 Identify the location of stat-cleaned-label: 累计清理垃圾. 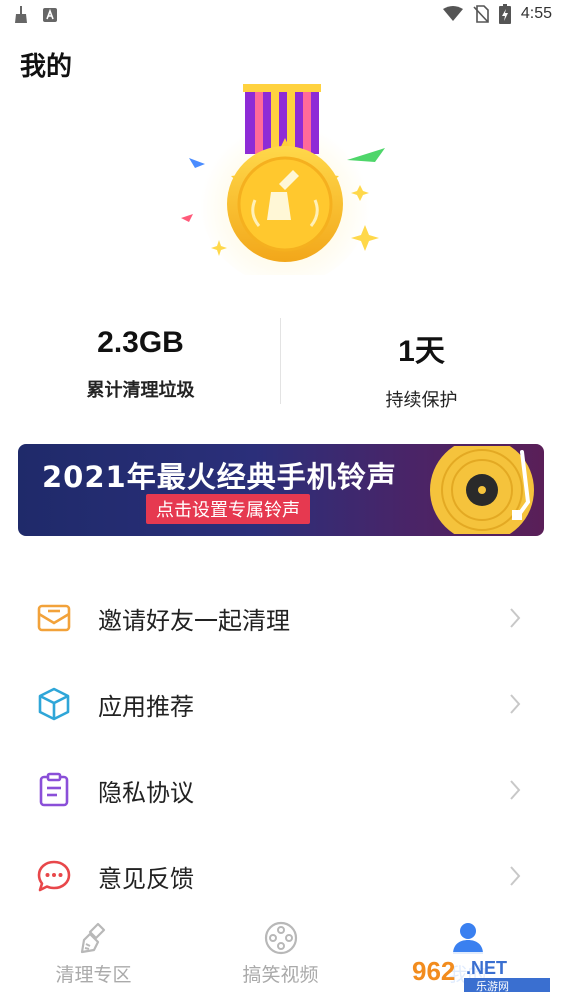
(140, 390).